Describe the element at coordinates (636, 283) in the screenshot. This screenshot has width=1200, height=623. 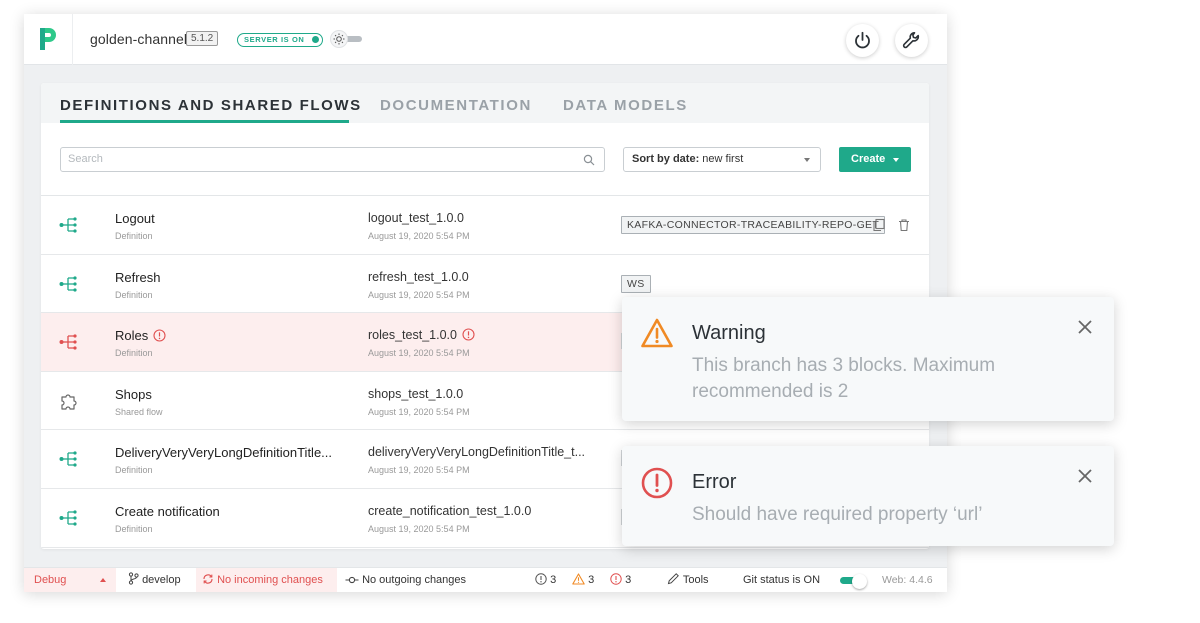
I see `definition-tag: WS` at that location.